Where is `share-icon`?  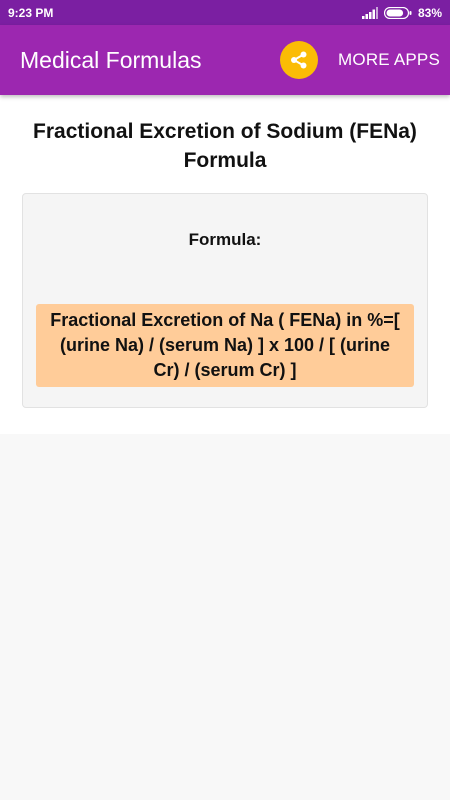 share-icon is located at coordinates (299, 60).